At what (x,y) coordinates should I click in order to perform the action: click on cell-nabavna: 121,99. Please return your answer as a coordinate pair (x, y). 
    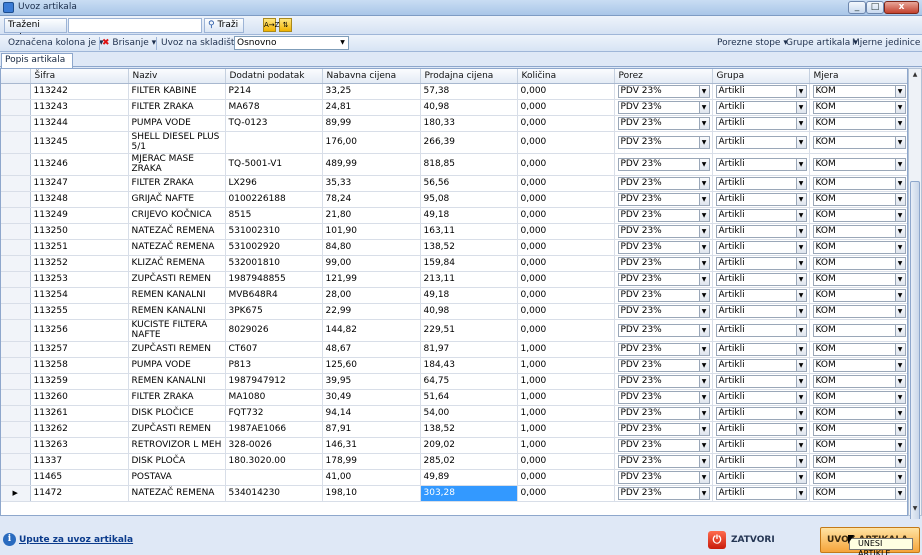
    Looking at the image, I should click on (371, 279).